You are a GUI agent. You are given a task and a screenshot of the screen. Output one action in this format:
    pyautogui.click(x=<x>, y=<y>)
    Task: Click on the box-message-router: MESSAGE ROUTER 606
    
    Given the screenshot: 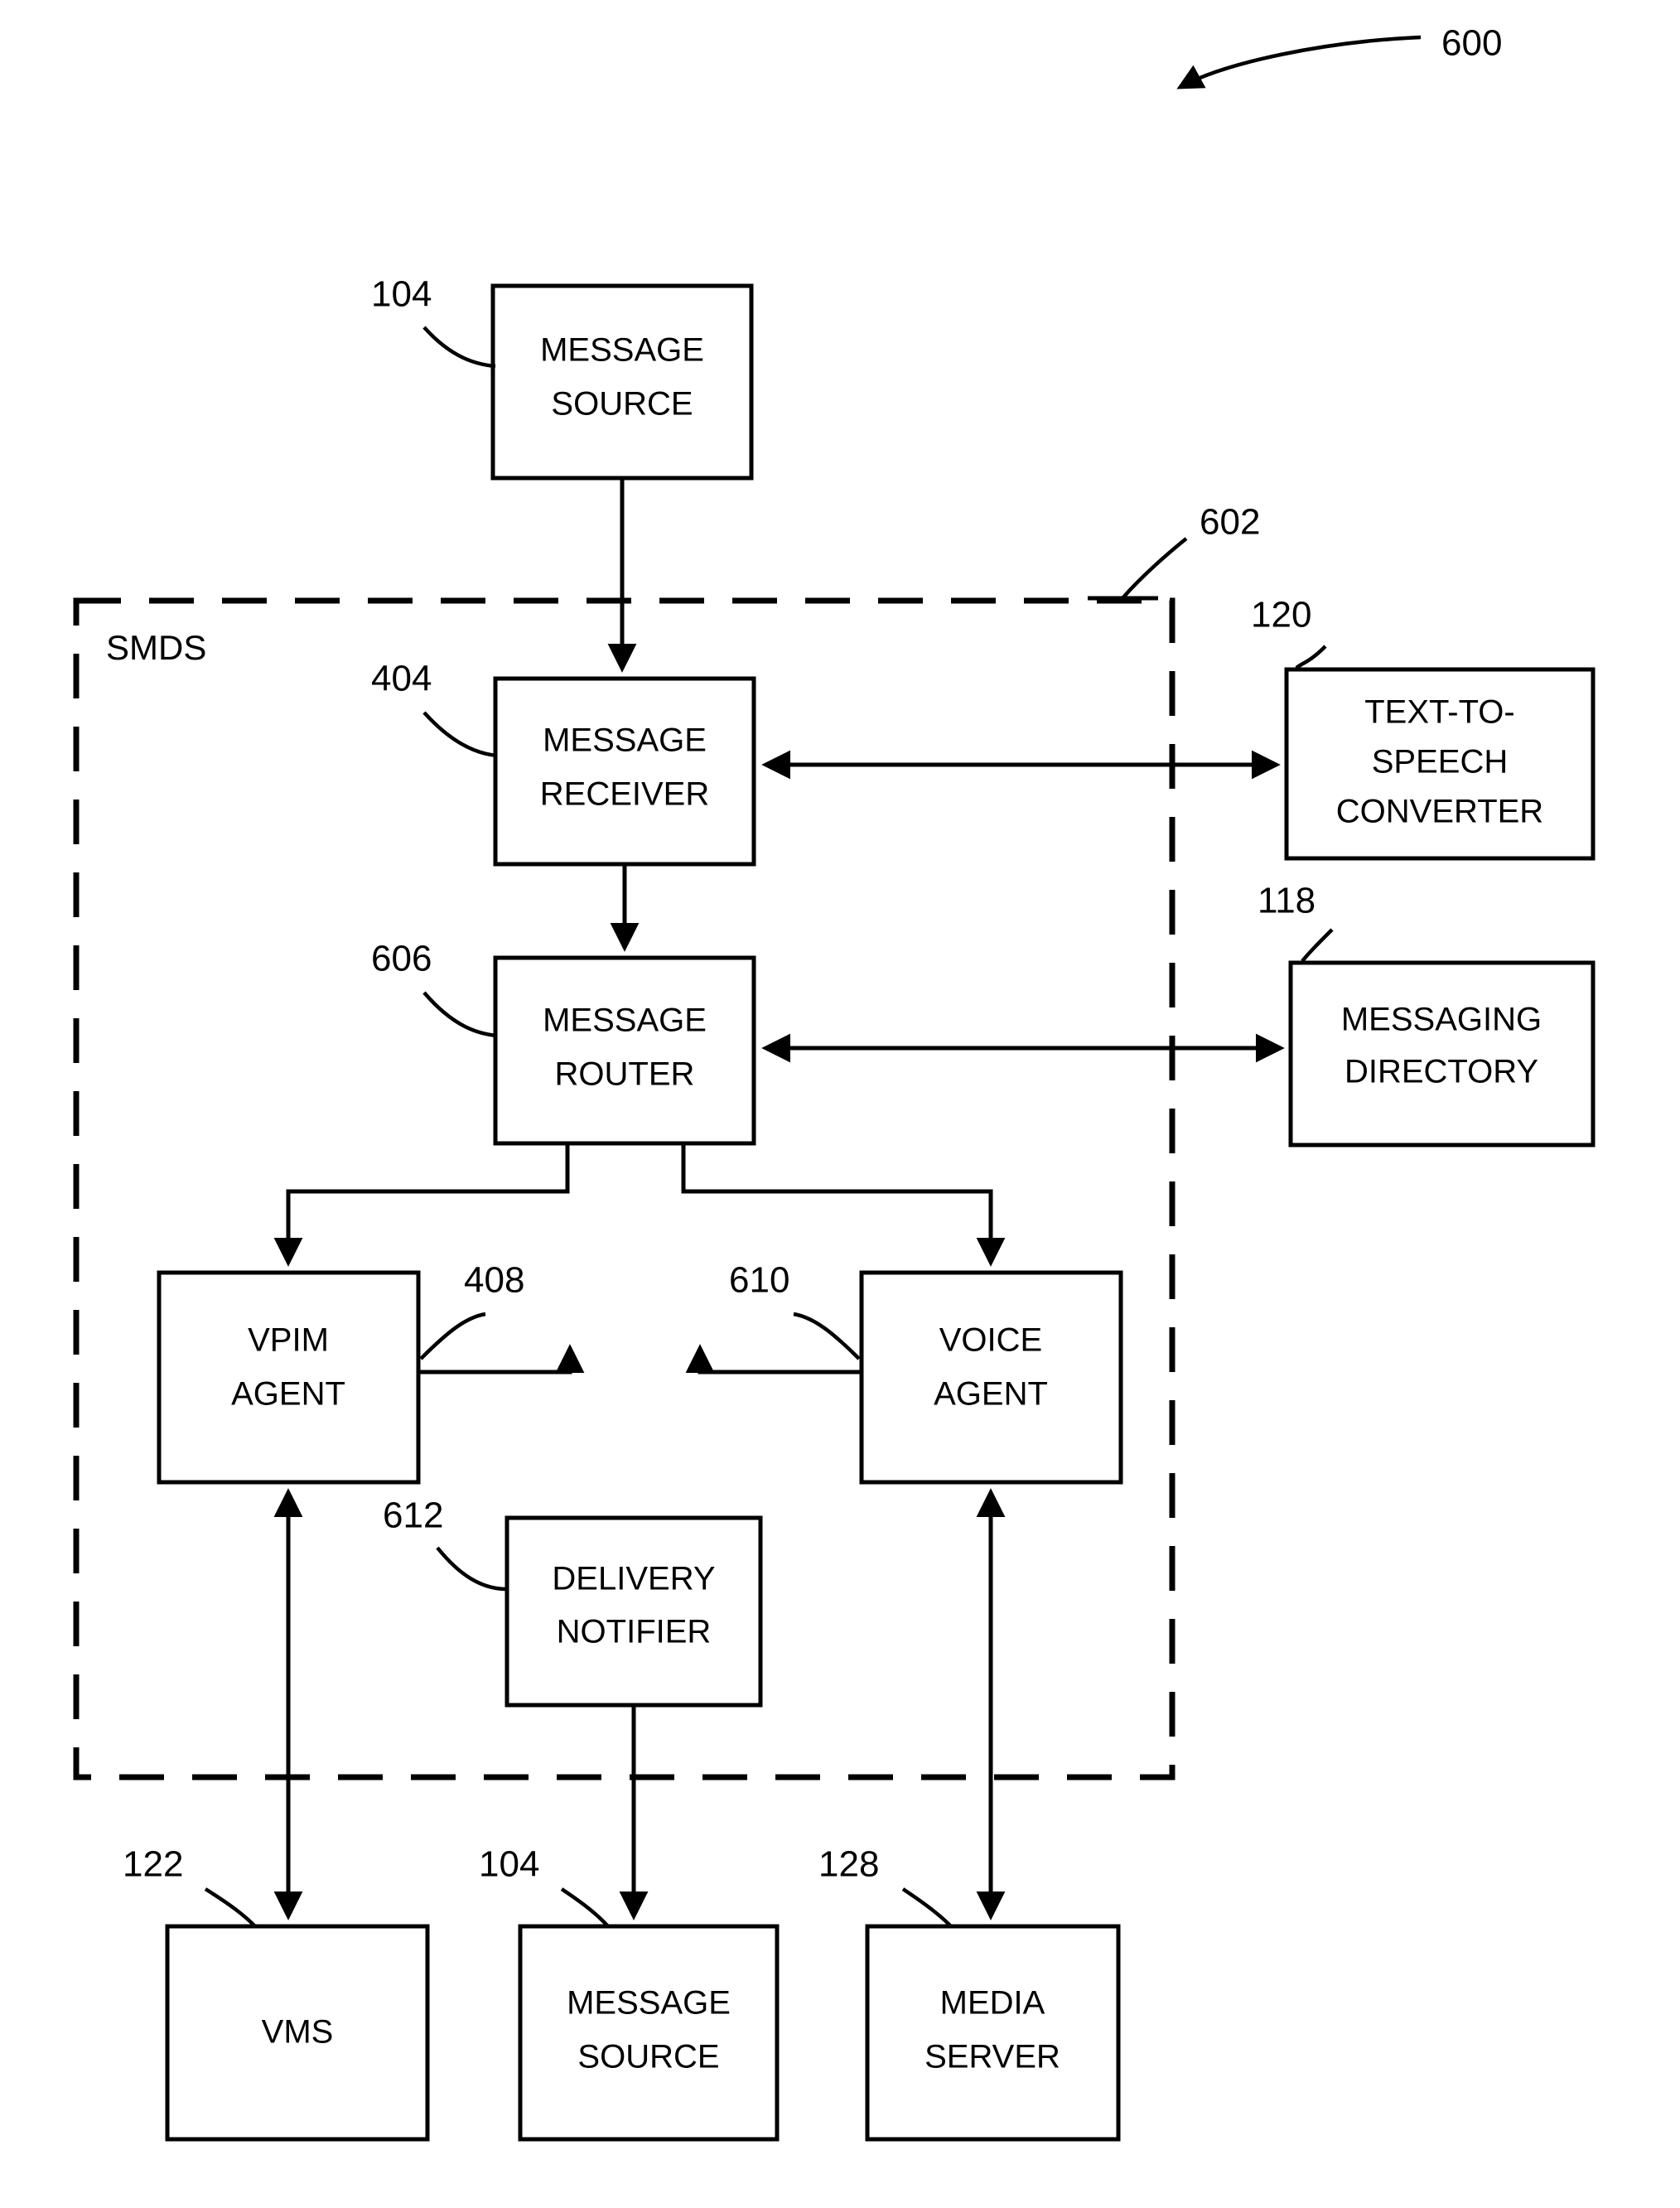 What is the action you would take?
    pyautogui.click(x=563, y=1042)
    